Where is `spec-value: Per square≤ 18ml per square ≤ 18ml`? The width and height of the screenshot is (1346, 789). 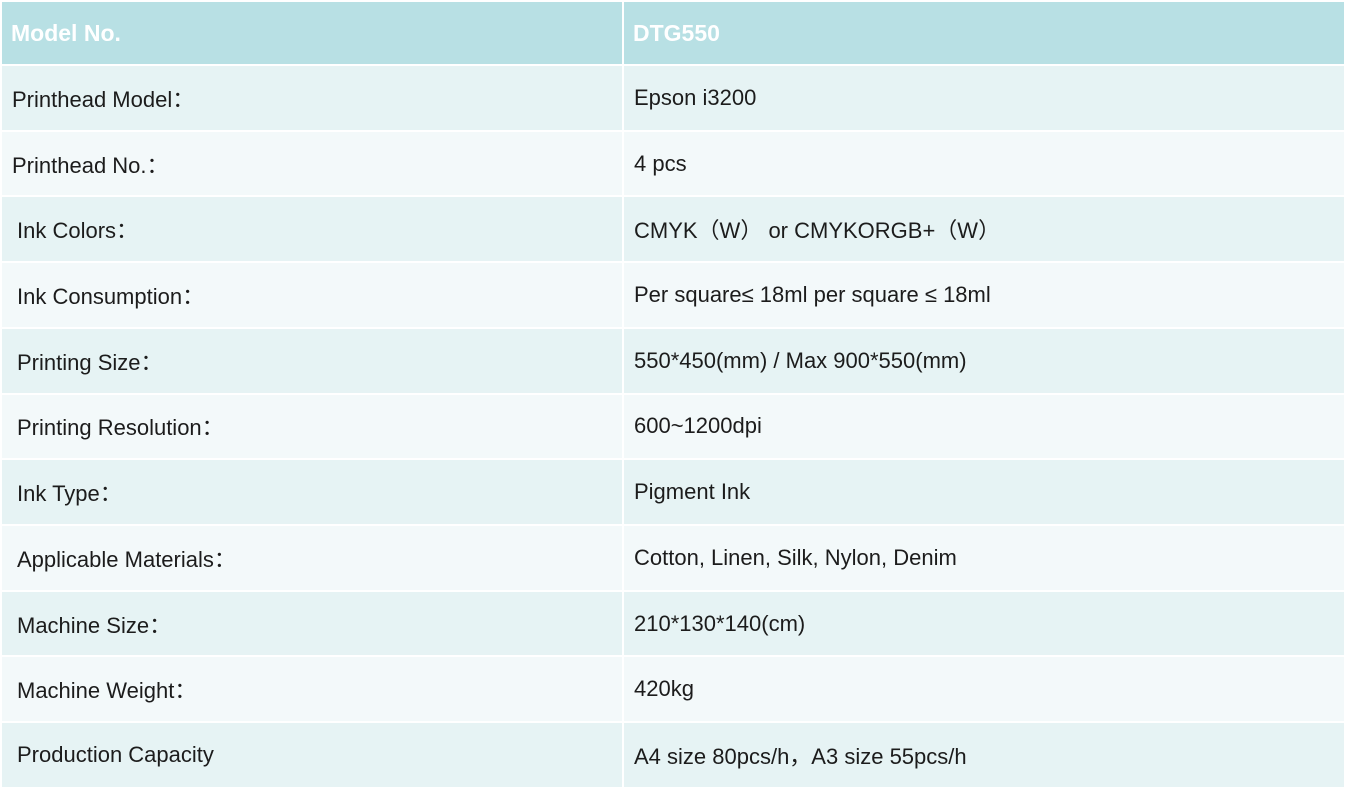
spec-value: Per square≤ 18ml per square ≤ 18ml is located at coordinates (984, 295).